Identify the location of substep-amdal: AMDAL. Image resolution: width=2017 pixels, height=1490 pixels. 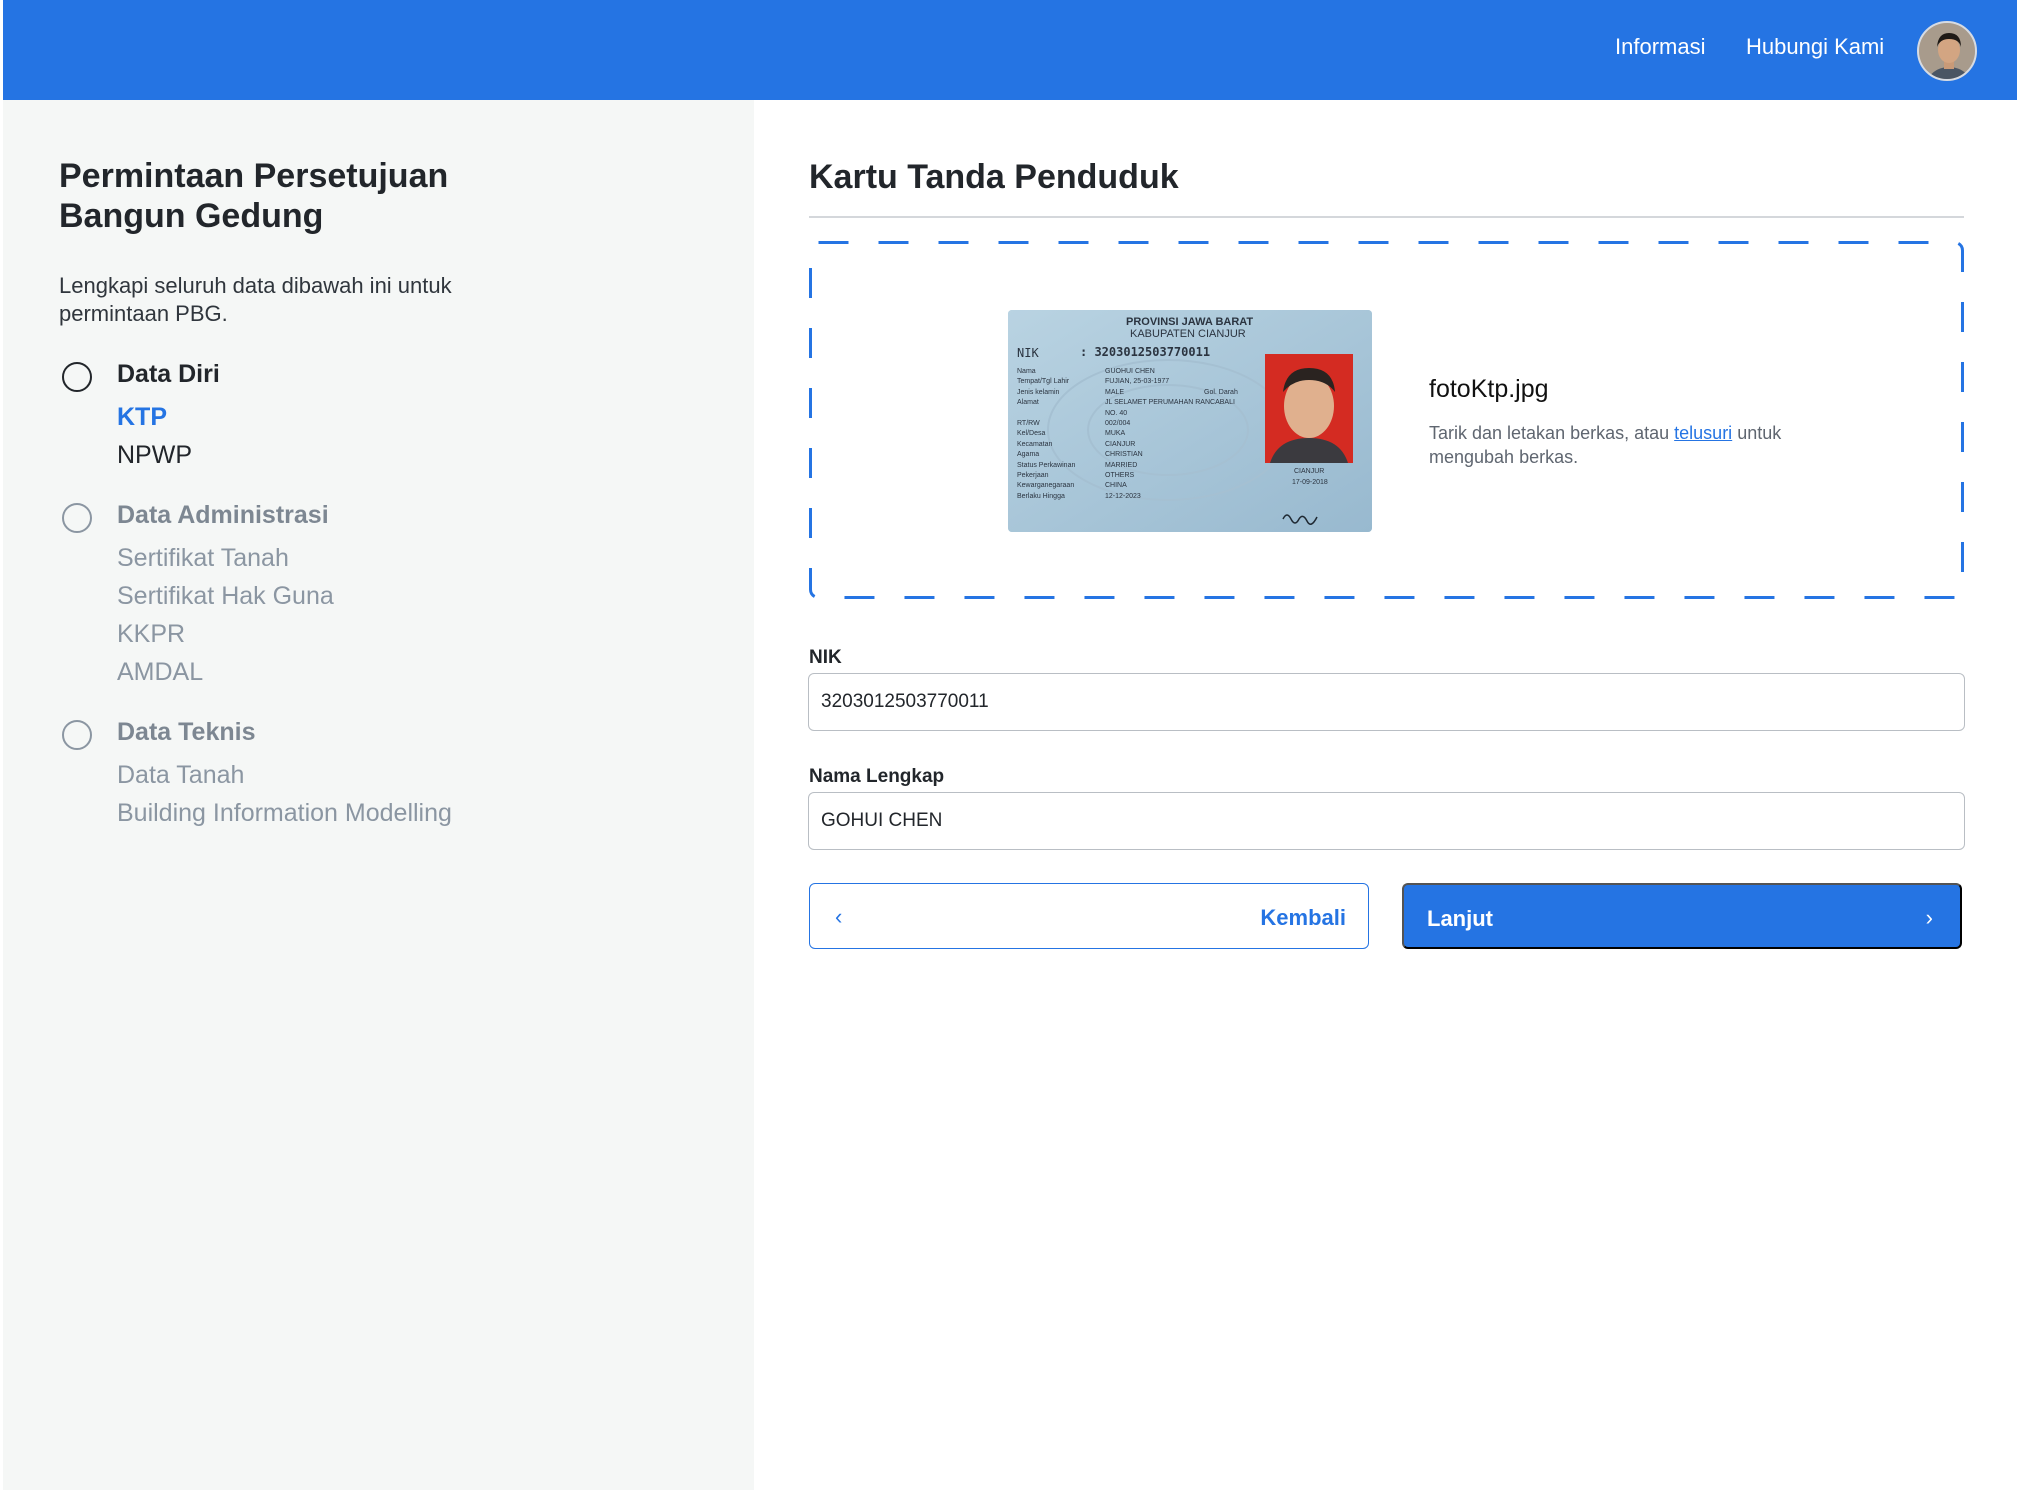
(225, 672).